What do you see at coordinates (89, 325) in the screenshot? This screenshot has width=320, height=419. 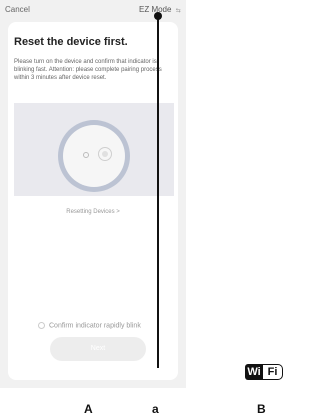 I see `confirm-blink-checkbox: Confirm indicator rapidly blink` at bounding box center [89, 325].